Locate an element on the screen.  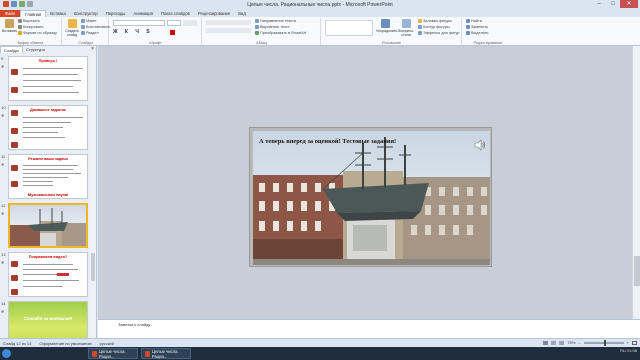
section-button: Раздел is located at coordinates (90, 33).